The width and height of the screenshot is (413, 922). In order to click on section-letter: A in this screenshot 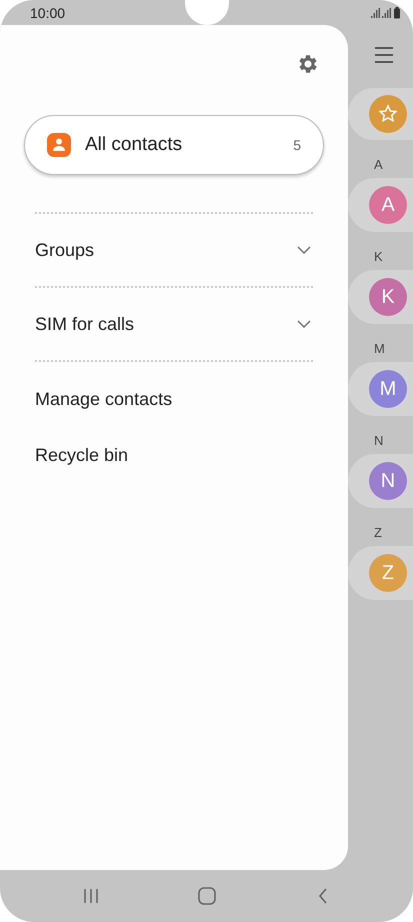, I will do `click(379, 165)`.